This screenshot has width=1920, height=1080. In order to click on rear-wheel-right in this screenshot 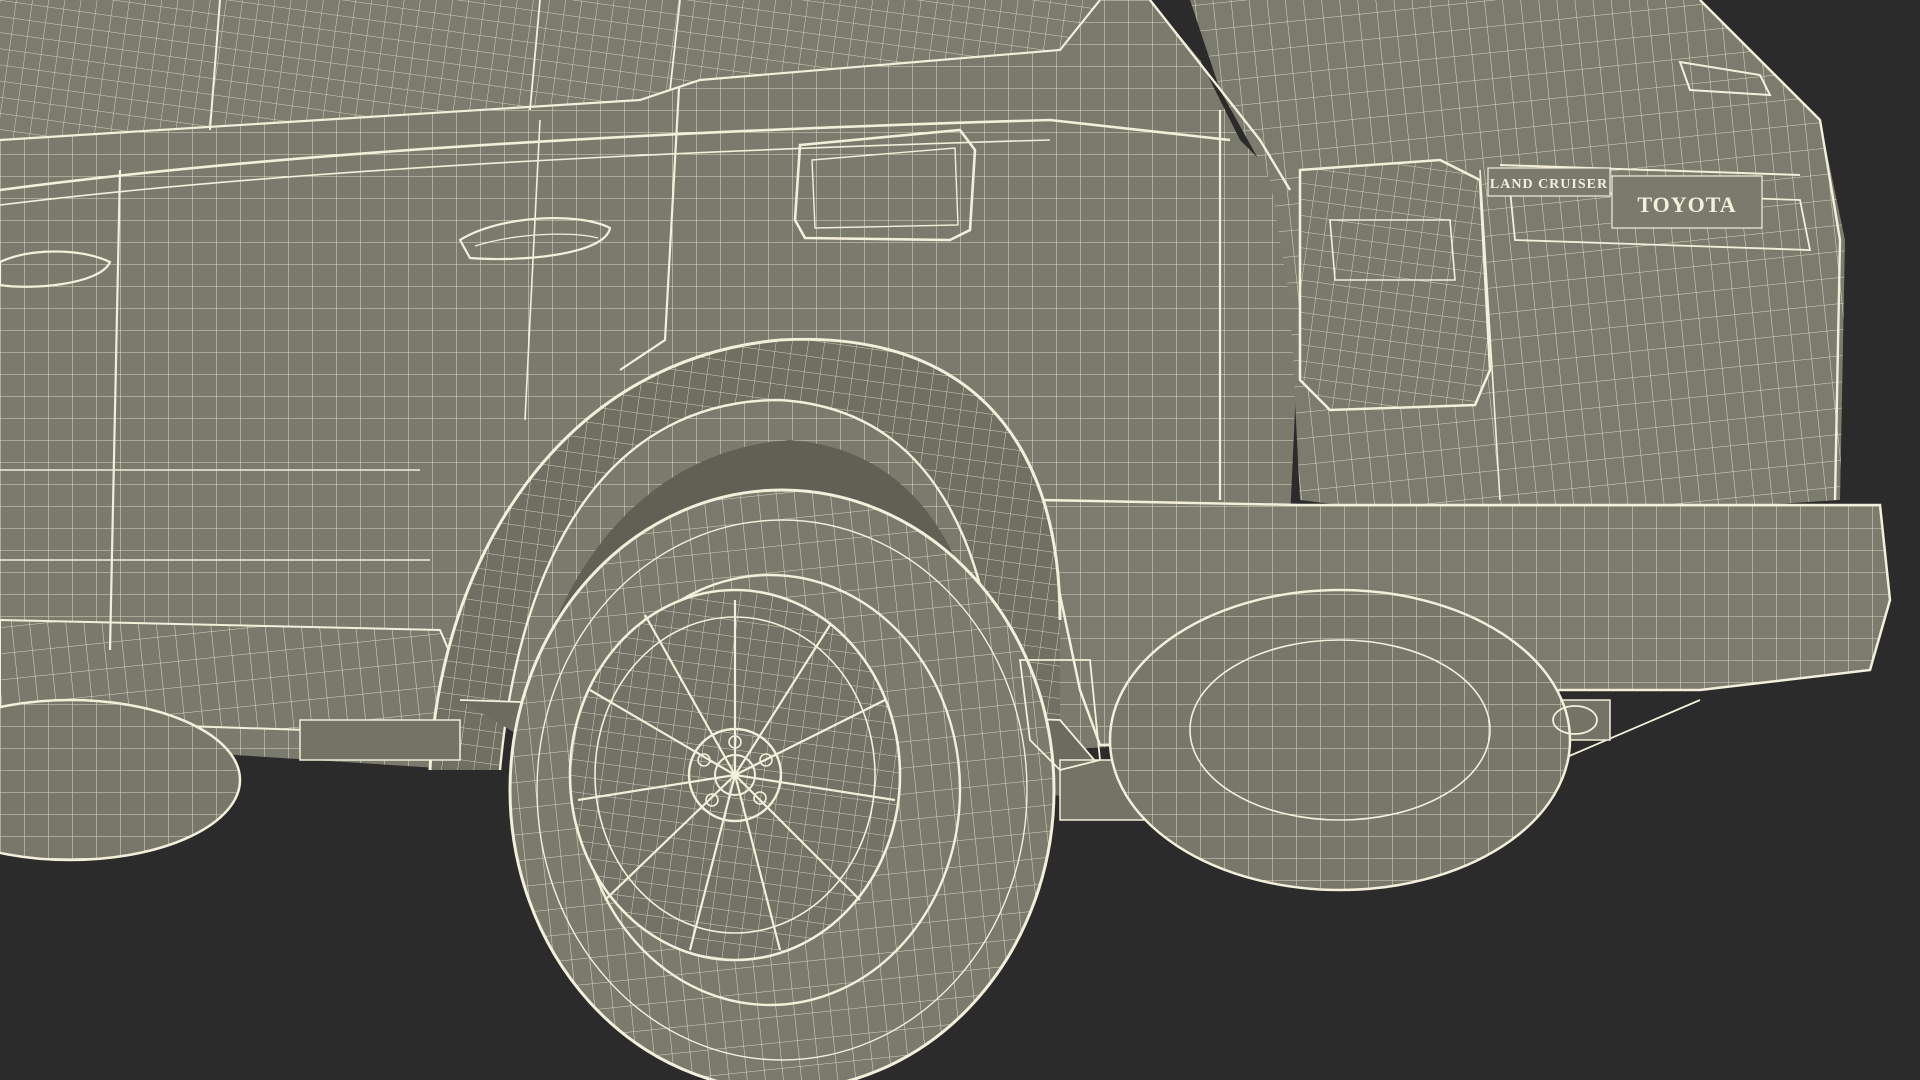, I will do `click(1340, 740)`.